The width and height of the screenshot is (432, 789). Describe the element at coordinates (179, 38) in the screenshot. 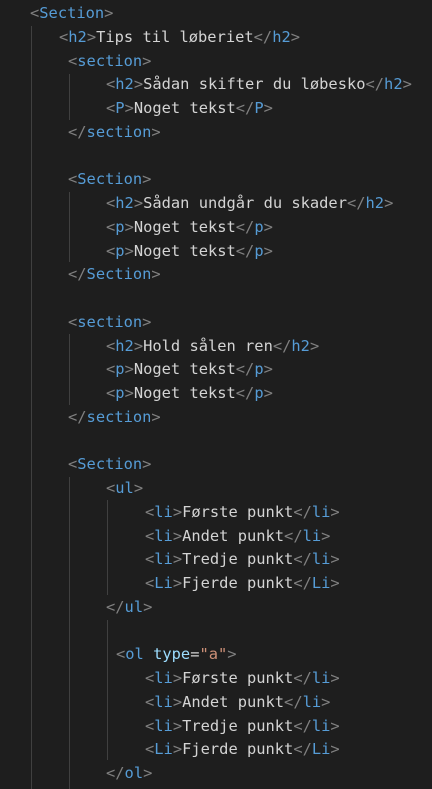

I see `code-line: <h2>Tips til løberiet</h2>` at that location.